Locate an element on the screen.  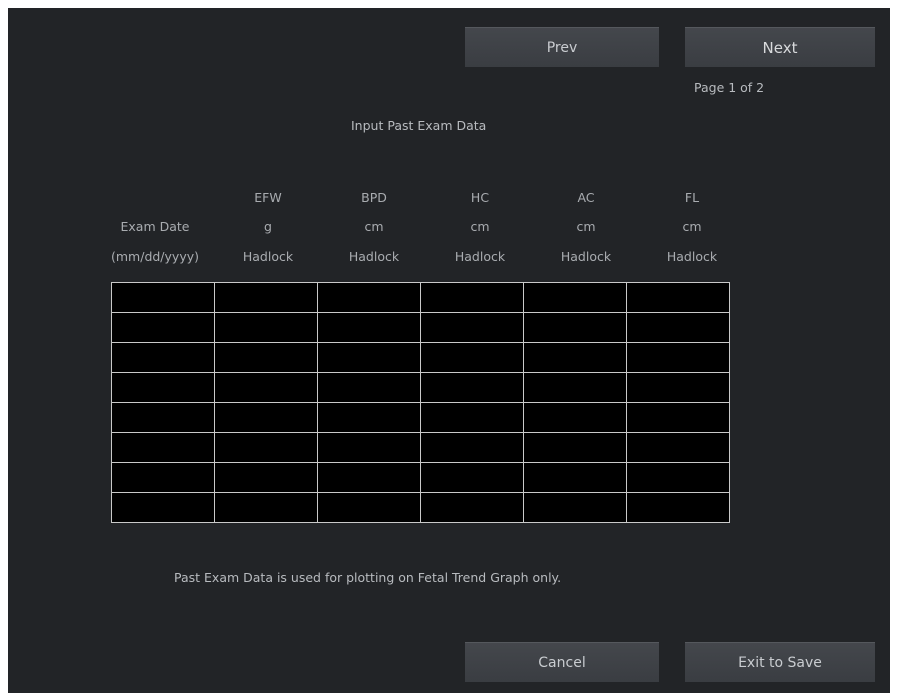
exit-to-save-button: Exit to Save is located at coordinates (780, 662).